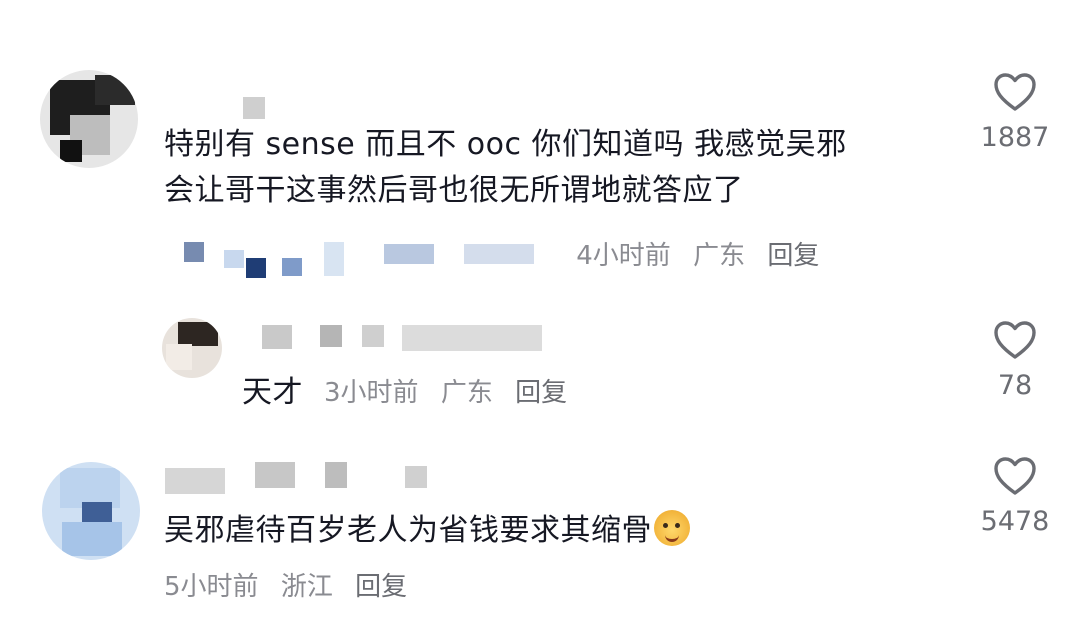 Image resolution: width=1080 pixels, height=642 pixels. I want to click on comment-text-line-2: 会让哥干这事然后哥也很无所谓地就答应了, so click(454, 190).